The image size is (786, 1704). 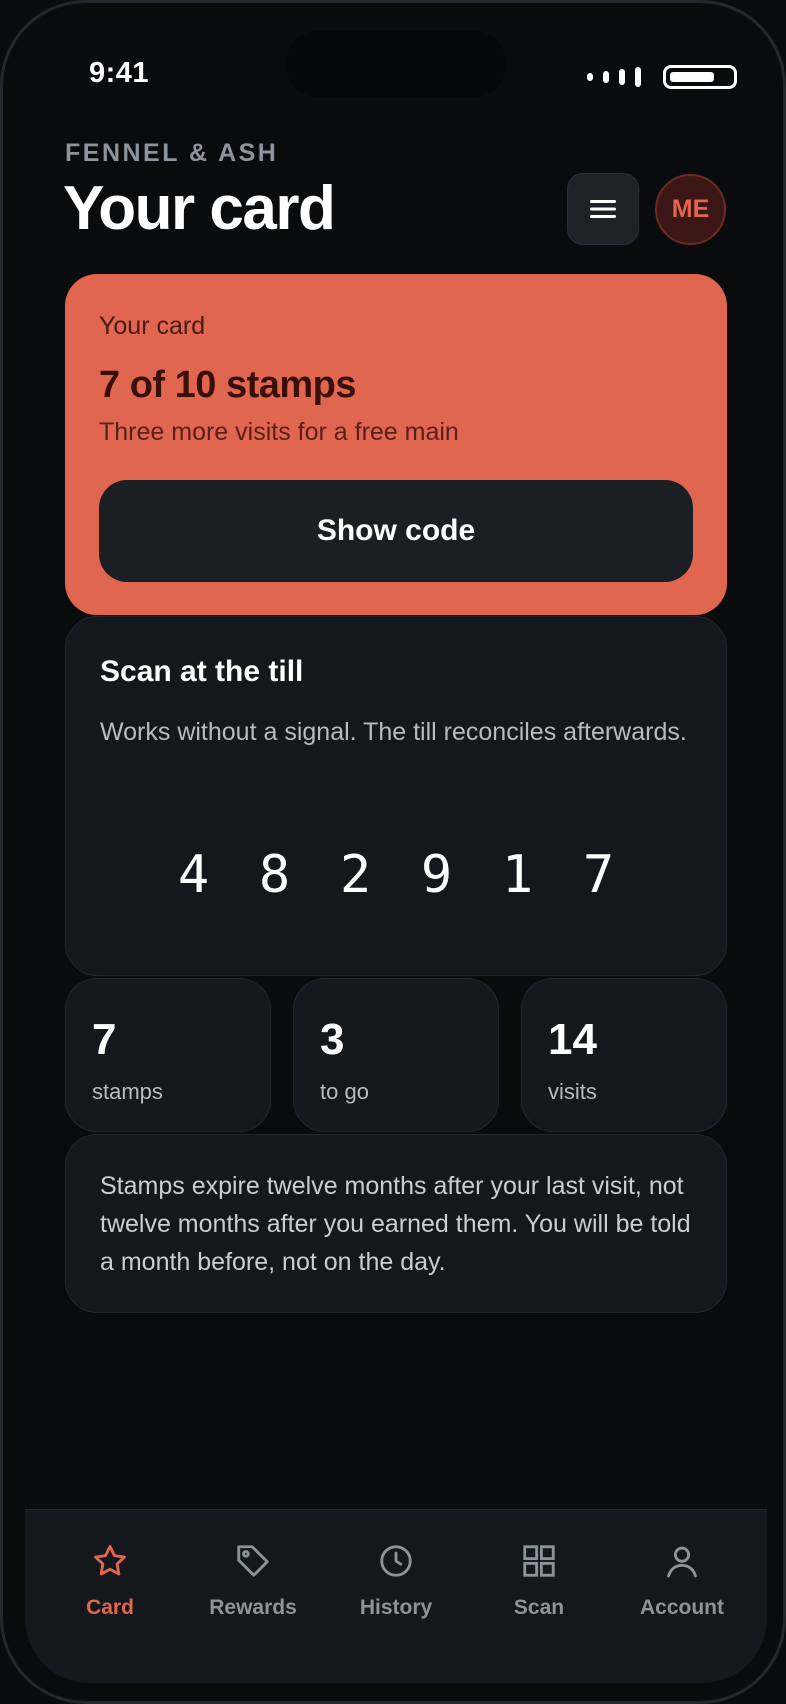 What do you see at coordinates (119, 73) in the screenshot?
I see `status-time: 9:41` at bounding box center [119, 73].